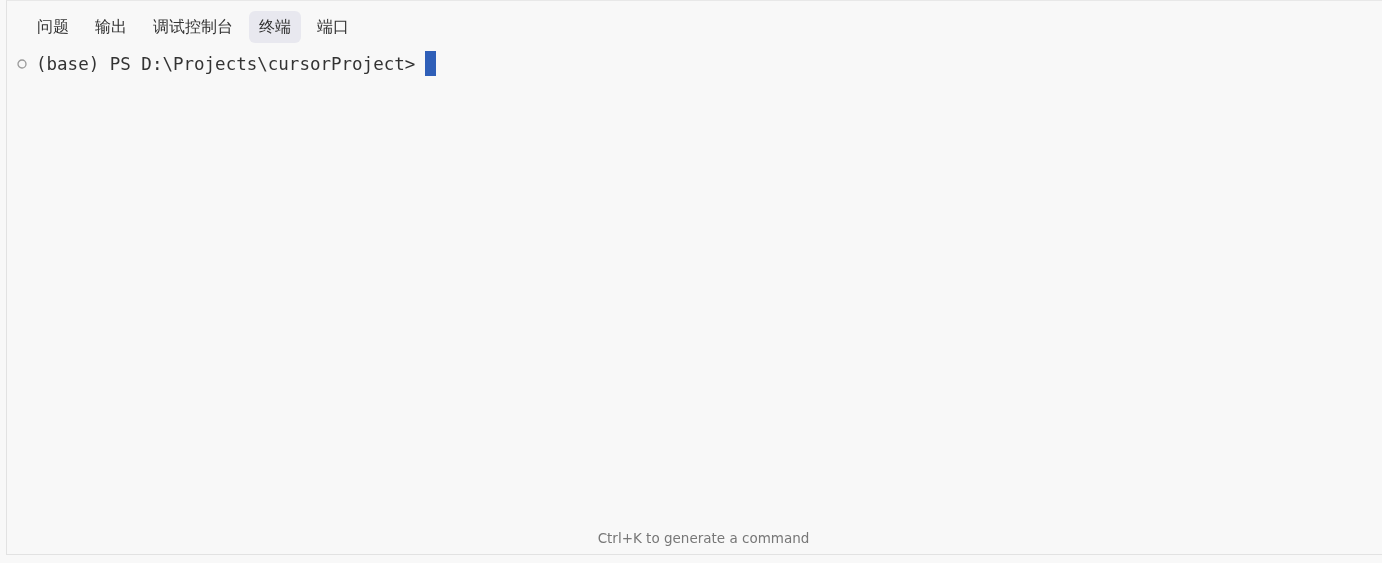  What do you see at coordinates (703, 539) in the screenshot?
I see `hint-text: Ctrl+K to generate a command` at bounding box center [703, 539].